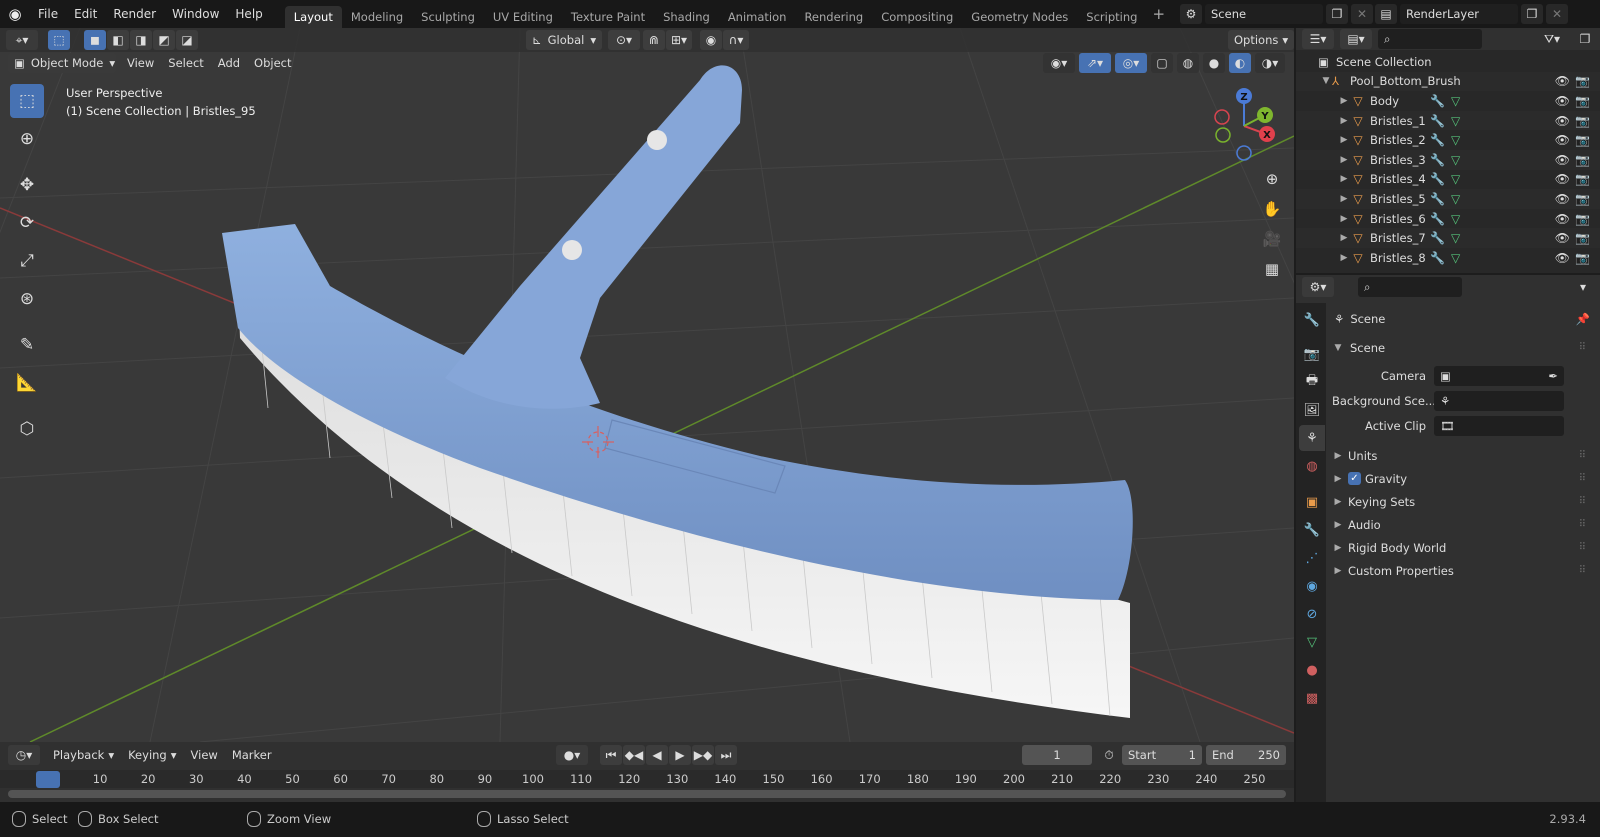  What do you see at coordinates (1463, 347) in the screenshot?
I see `scene-panel-header: ▼ Scene ⠿` at bounding box center [1463, 347].